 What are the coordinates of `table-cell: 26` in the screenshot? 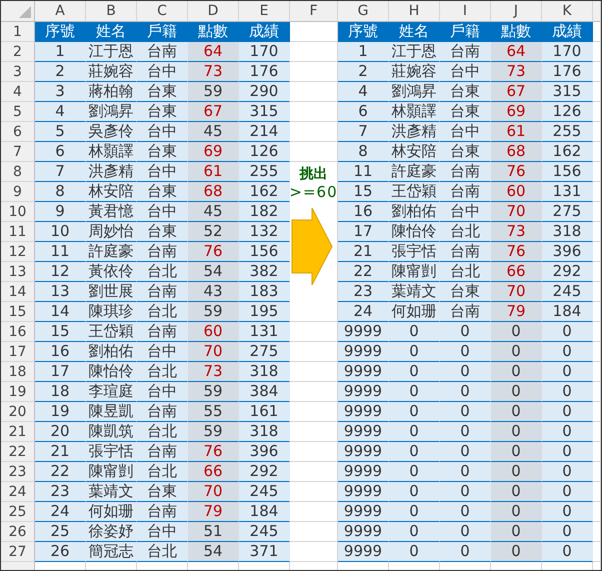 It's located at (60, 552).